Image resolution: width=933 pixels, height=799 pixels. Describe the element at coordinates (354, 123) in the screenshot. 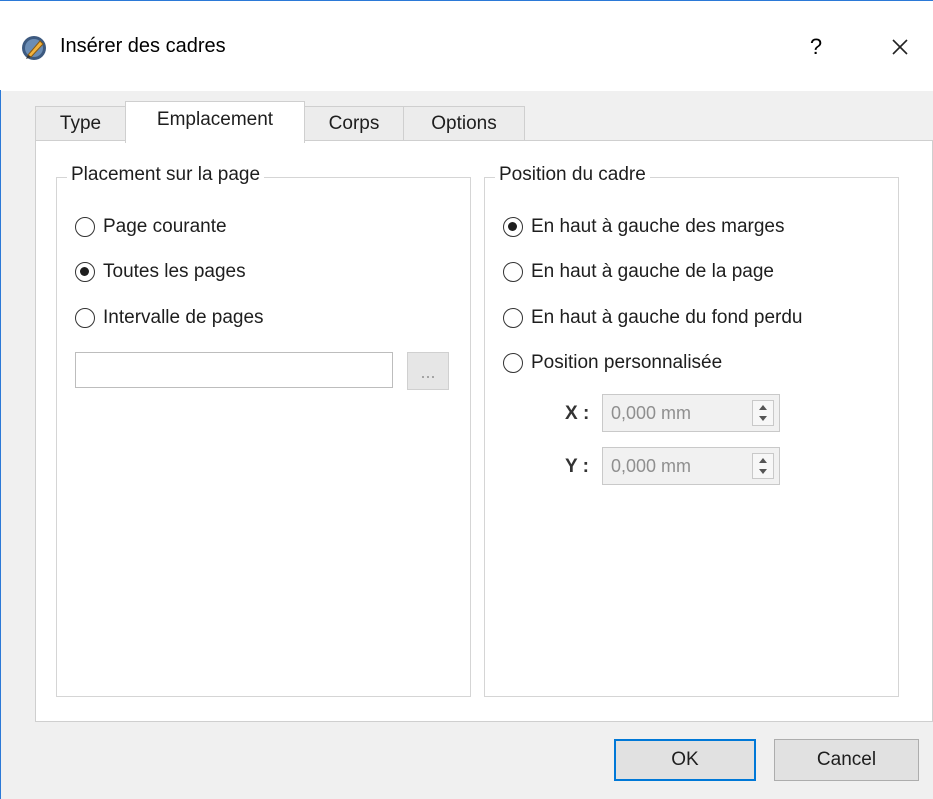

I see `tab-corps: Corps` at that location.